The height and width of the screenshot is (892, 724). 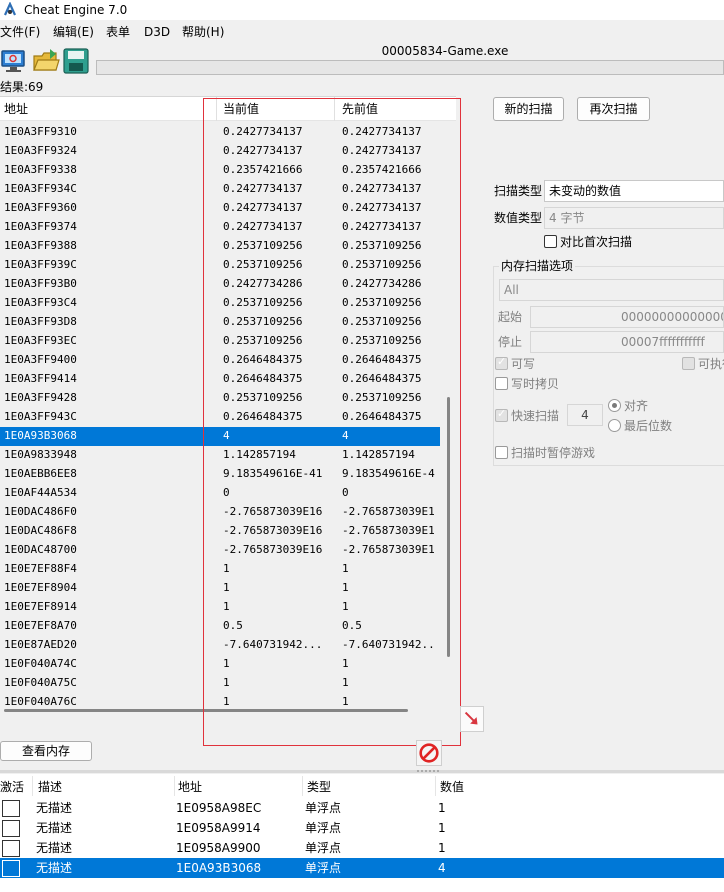 I want to click on result-row: 1E0DAC486F8 -2.765873039E16 -2.765873039E1, so click(x=220, y=531).